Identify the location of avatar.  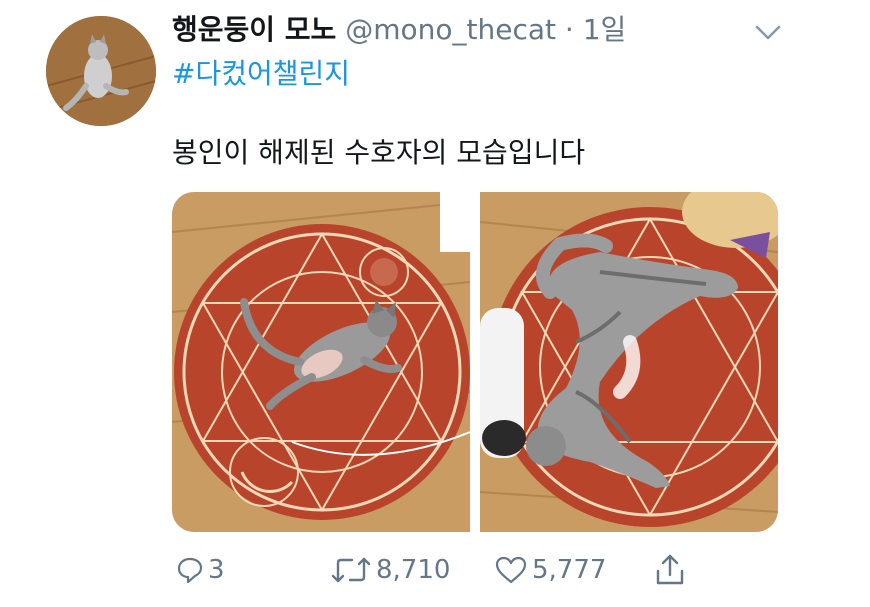
(101, 71).